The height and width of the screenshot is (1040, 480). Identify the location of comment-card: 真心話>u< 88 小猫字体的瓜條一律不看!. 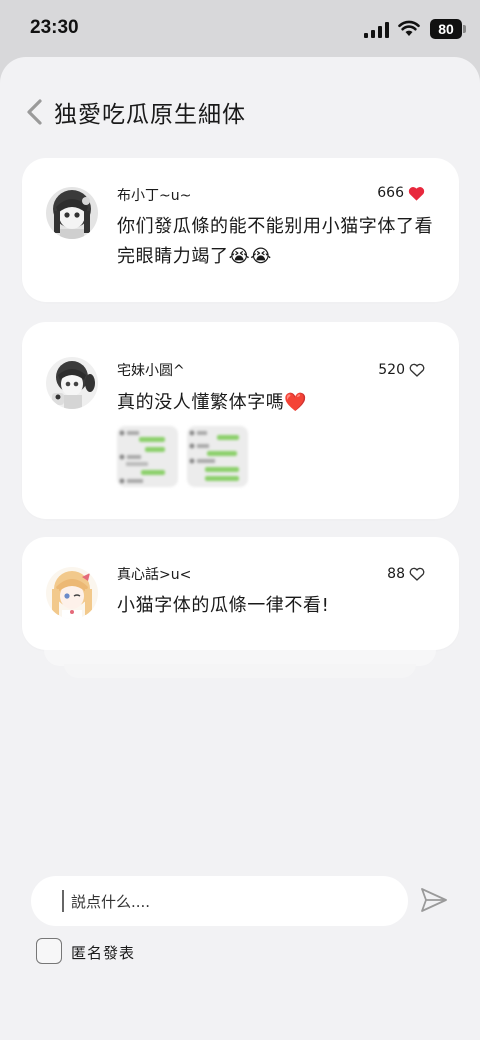
(240, 593).